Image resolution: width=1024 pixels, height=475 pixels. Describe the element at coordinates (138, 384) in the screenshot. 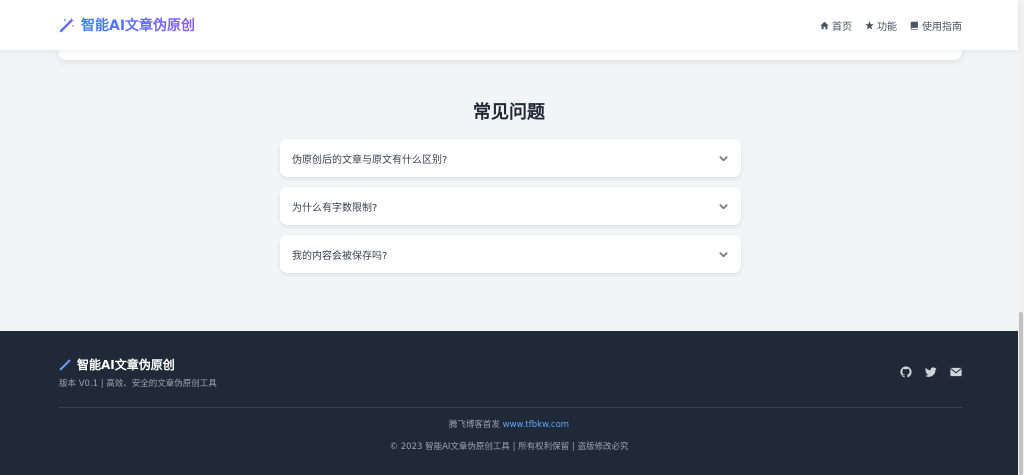

I see `footer-version: 版本 V0.1 | 高效、安全的文章伪原创工具` at that location.